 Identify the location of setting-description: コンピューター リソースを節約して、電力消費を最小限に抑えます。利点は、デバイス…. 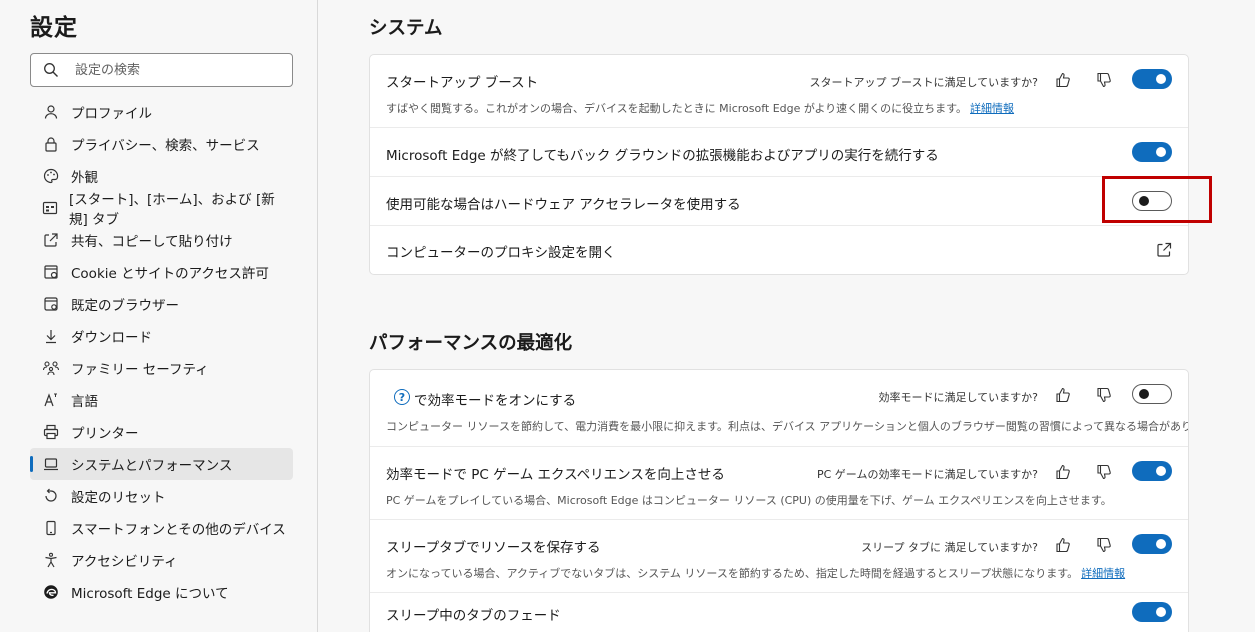
(787, 426).